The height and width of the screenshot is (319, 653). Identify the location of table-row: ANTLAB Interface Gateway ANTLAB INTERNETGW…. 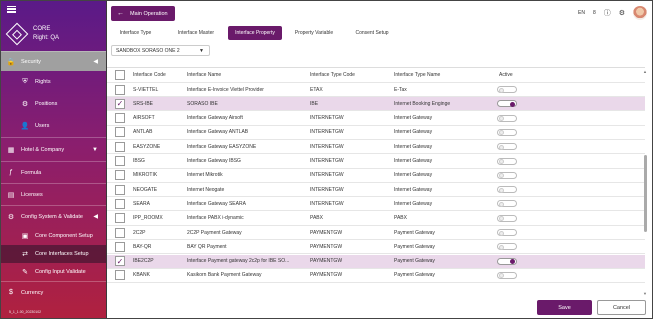
(376, 133).